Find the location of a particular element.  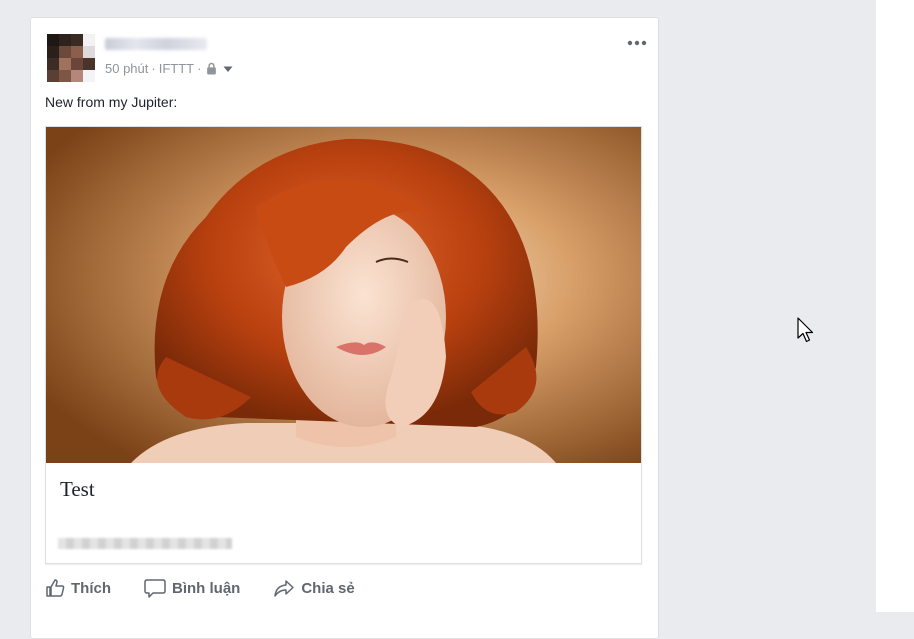

link-domain is located at coordinates (145, 543).